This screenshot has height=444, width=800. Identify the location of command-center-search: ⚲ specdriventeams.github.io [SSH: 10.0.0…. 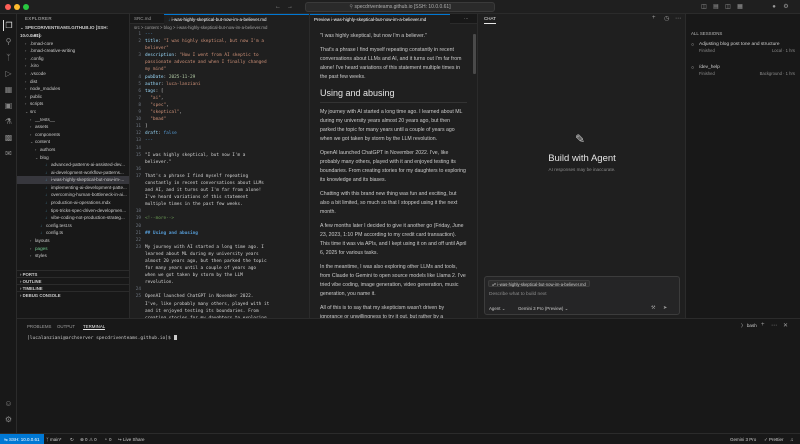
(400, 7).